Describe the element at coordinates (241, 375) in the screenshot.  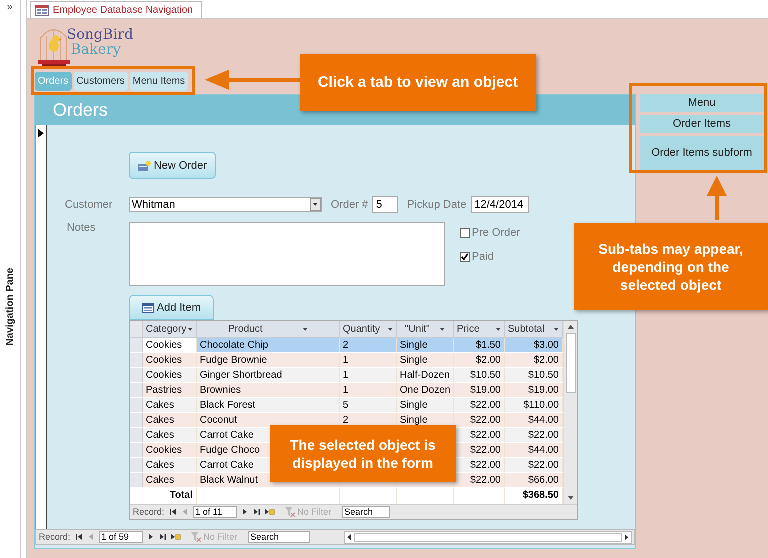
I see `table-cell: Ginger Shortbread` at that location.